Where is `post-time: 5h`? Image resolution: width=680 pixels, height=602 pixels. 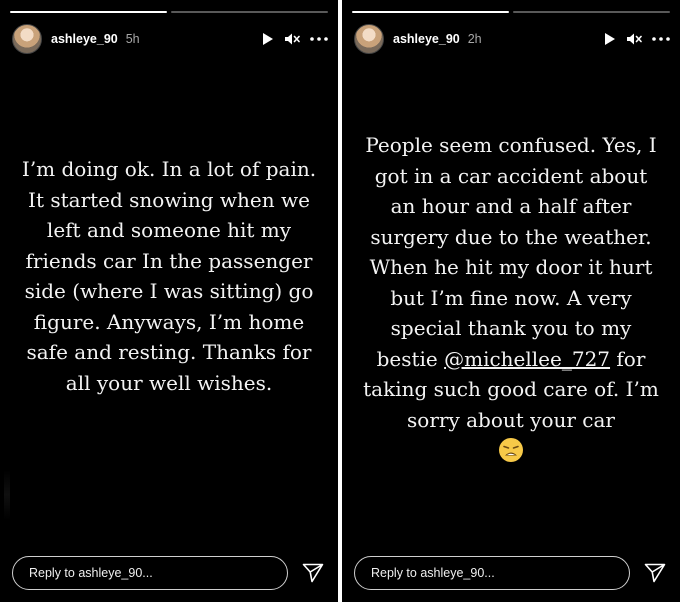
post-time: 5h is located at coordinates (132, 39).